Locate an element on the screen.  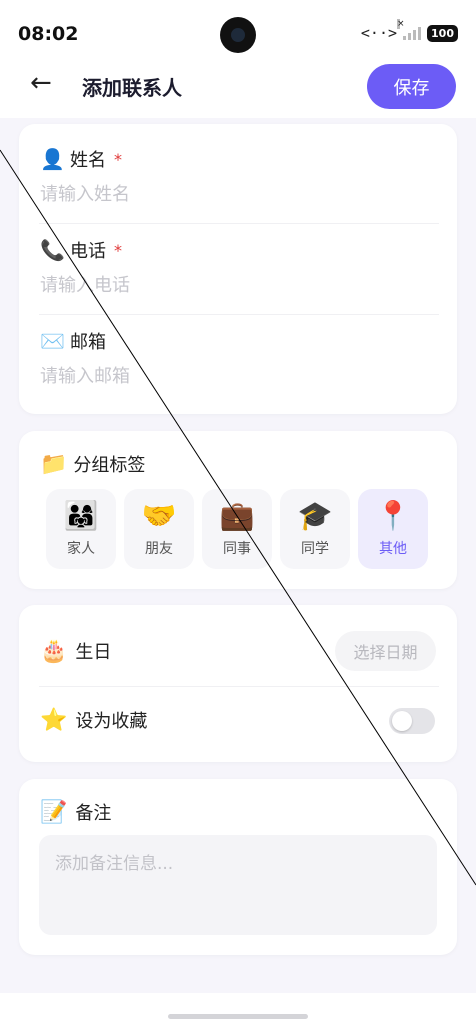
back-arrow-icon: ← is located at coordinates (41, 83).